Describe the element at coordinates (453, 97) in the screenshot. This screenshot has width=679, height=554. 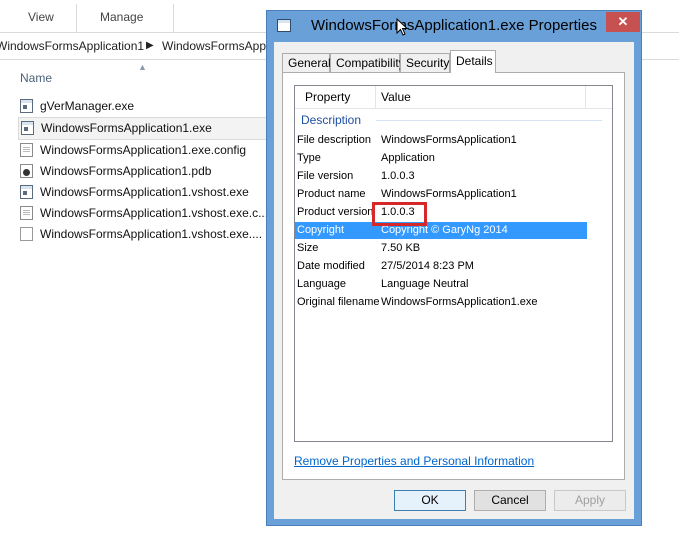
I see `list-header: Property Value` at that location.